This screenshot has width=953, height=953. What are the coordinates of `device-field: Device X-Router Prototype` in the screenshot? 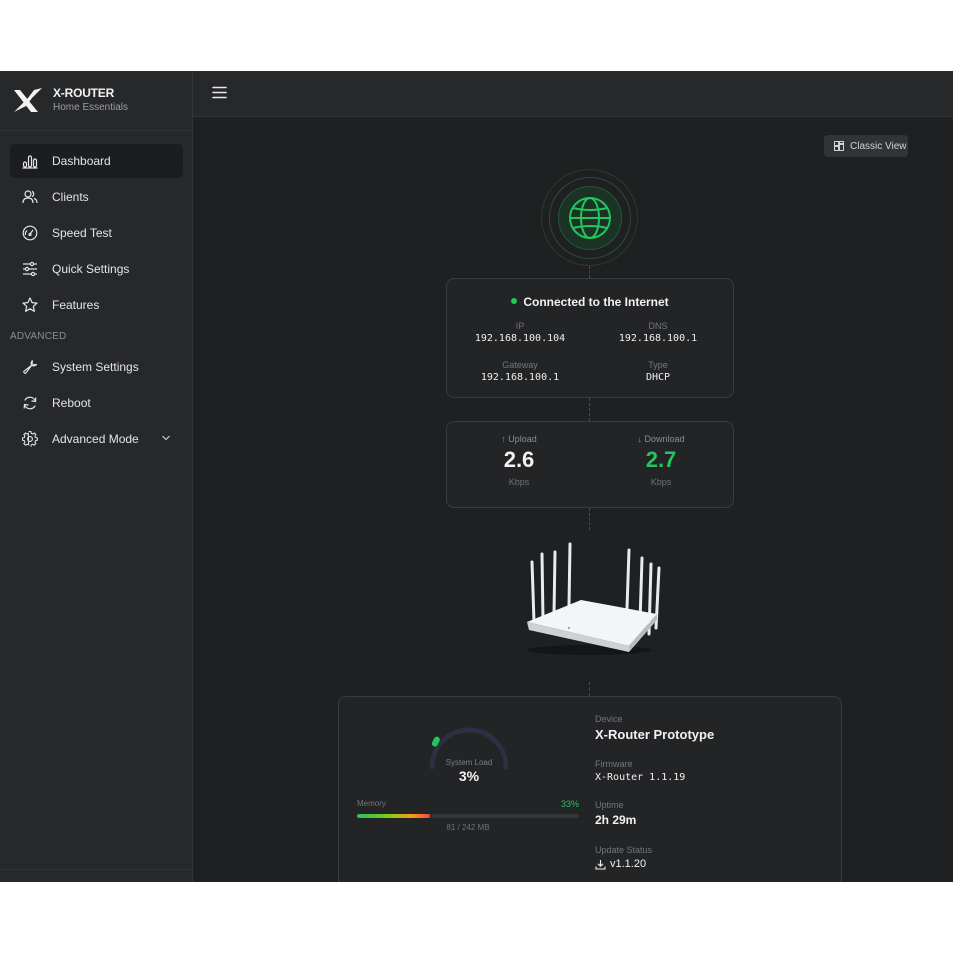 It's located at (654, 728).